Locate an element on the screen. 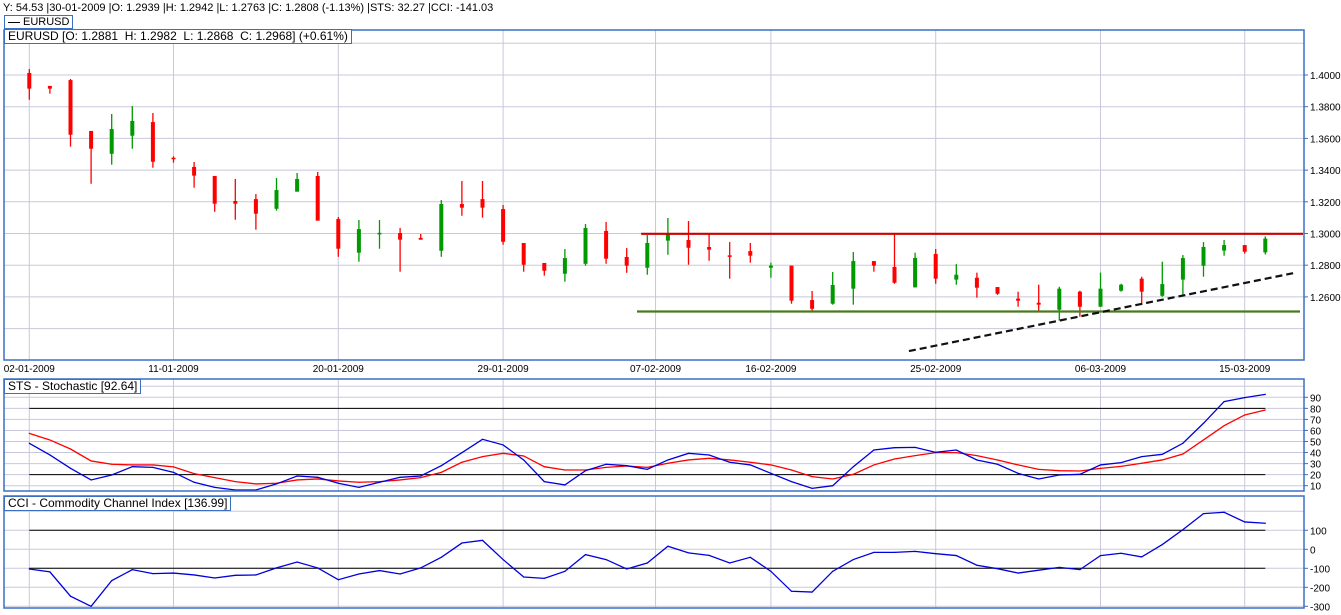  cci-line is located at coordinates (647, 559).